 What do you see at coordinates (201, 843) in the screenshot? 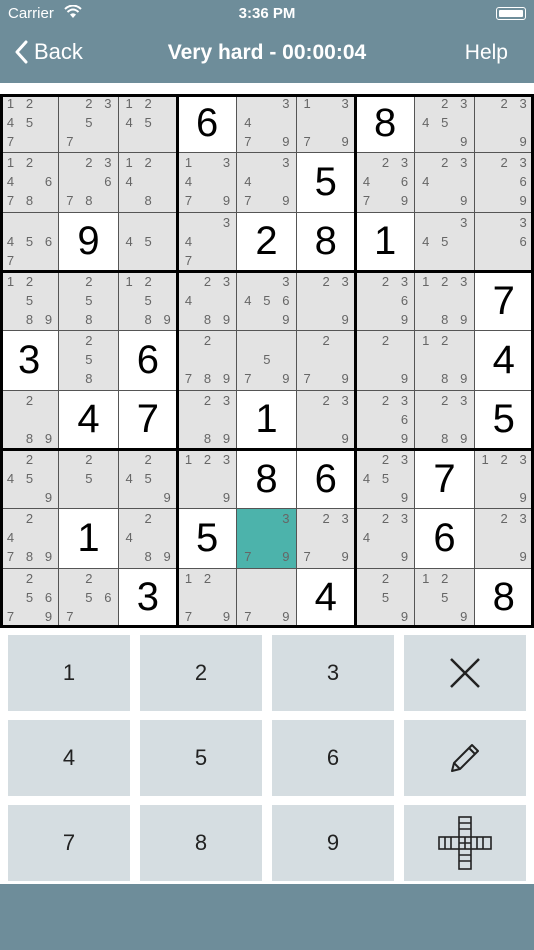
I see `digit-key-8: 8` at bounding box center [201, 843].